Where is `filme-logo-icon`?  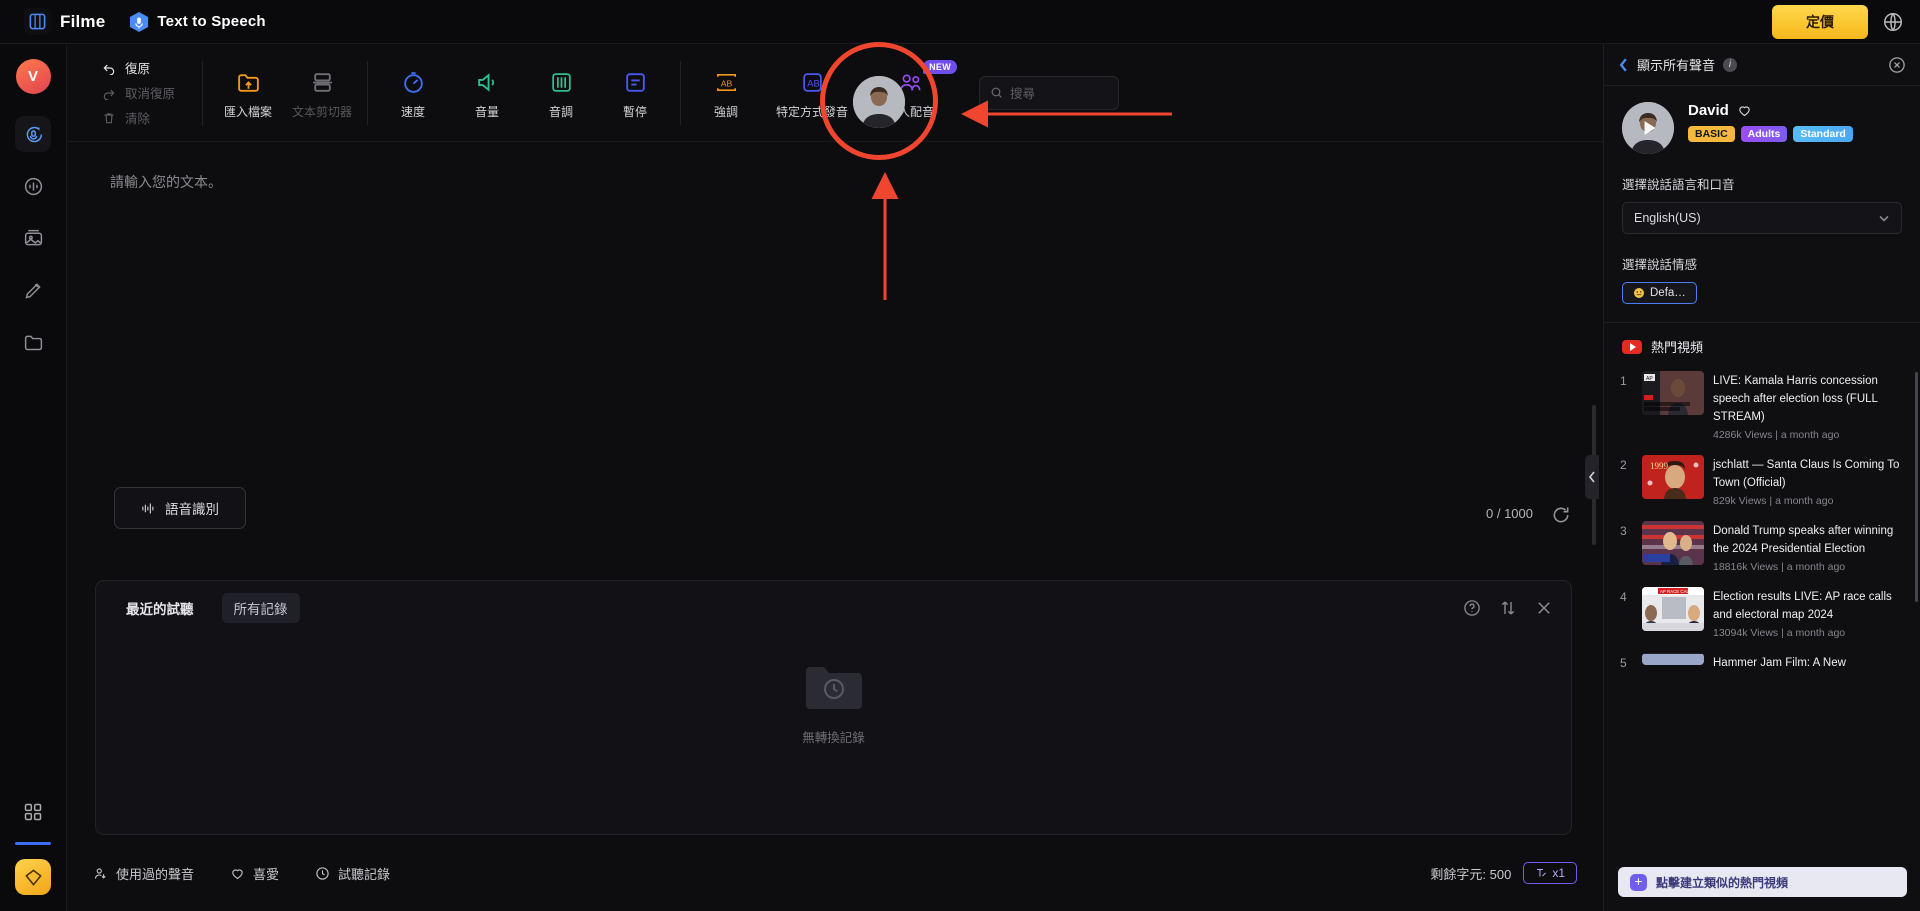
filme-logo-icon is located at coordinates (37, 21).